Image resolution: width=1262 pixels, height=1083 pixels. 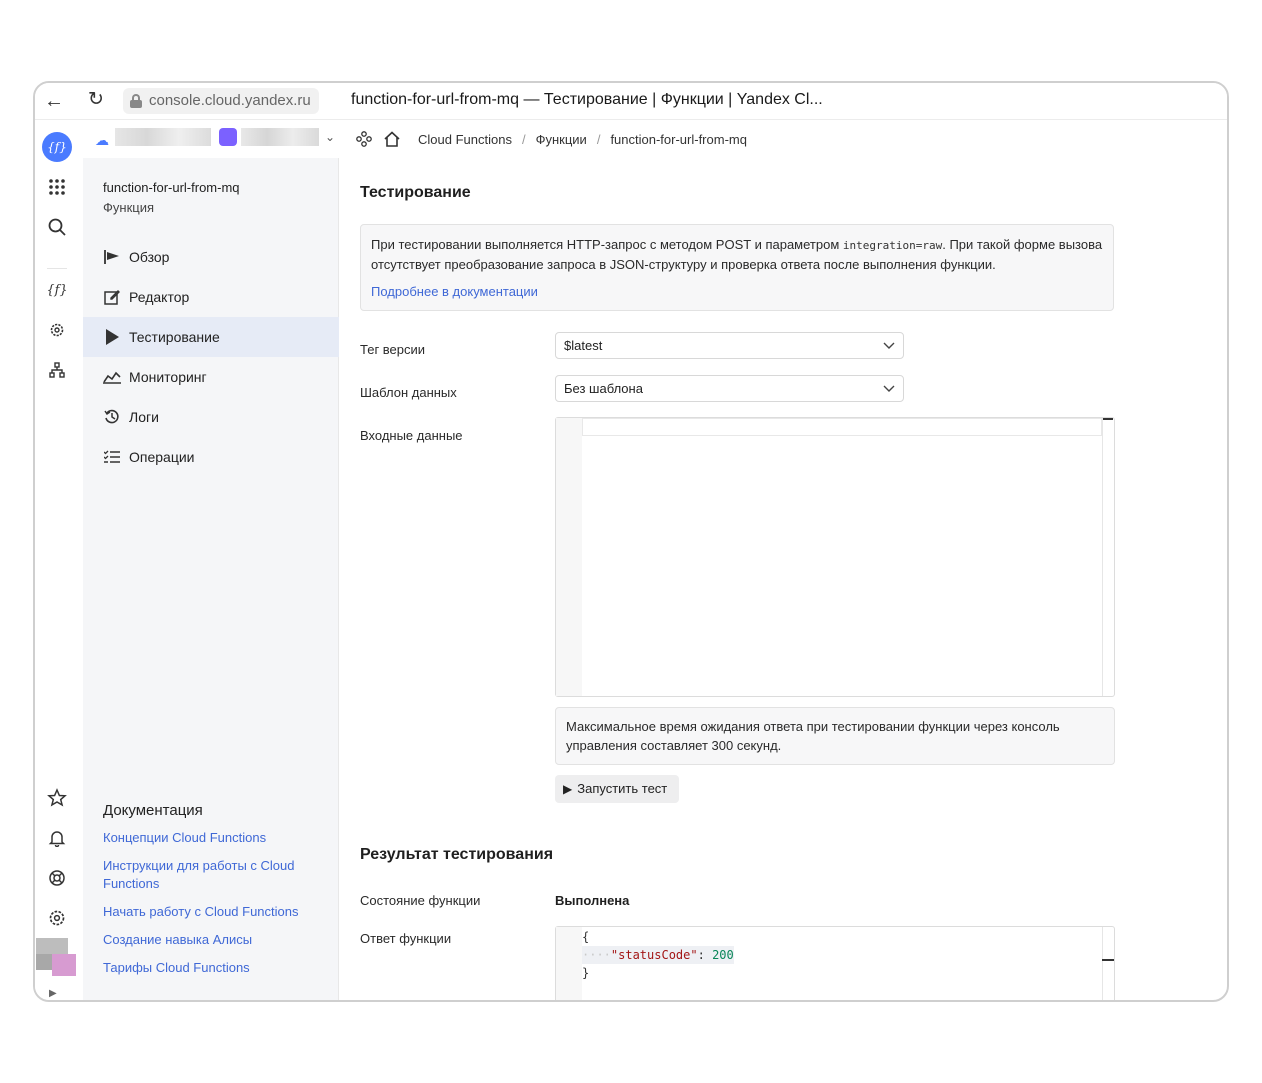 I want to click on url-text: console.cloud.yandex.ru, so click(x=230, y=100).